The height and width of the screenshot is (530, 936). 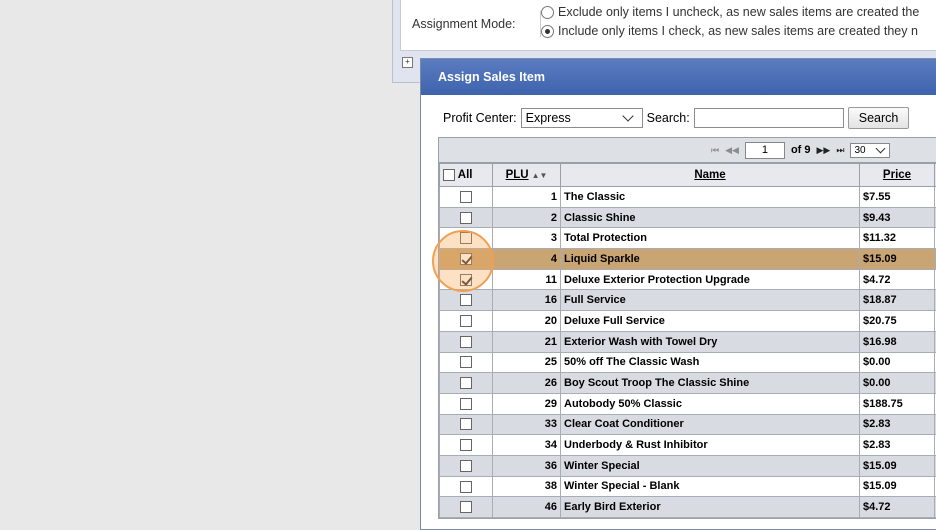 I want to click on column-all: All, so click(x=466, y=175).